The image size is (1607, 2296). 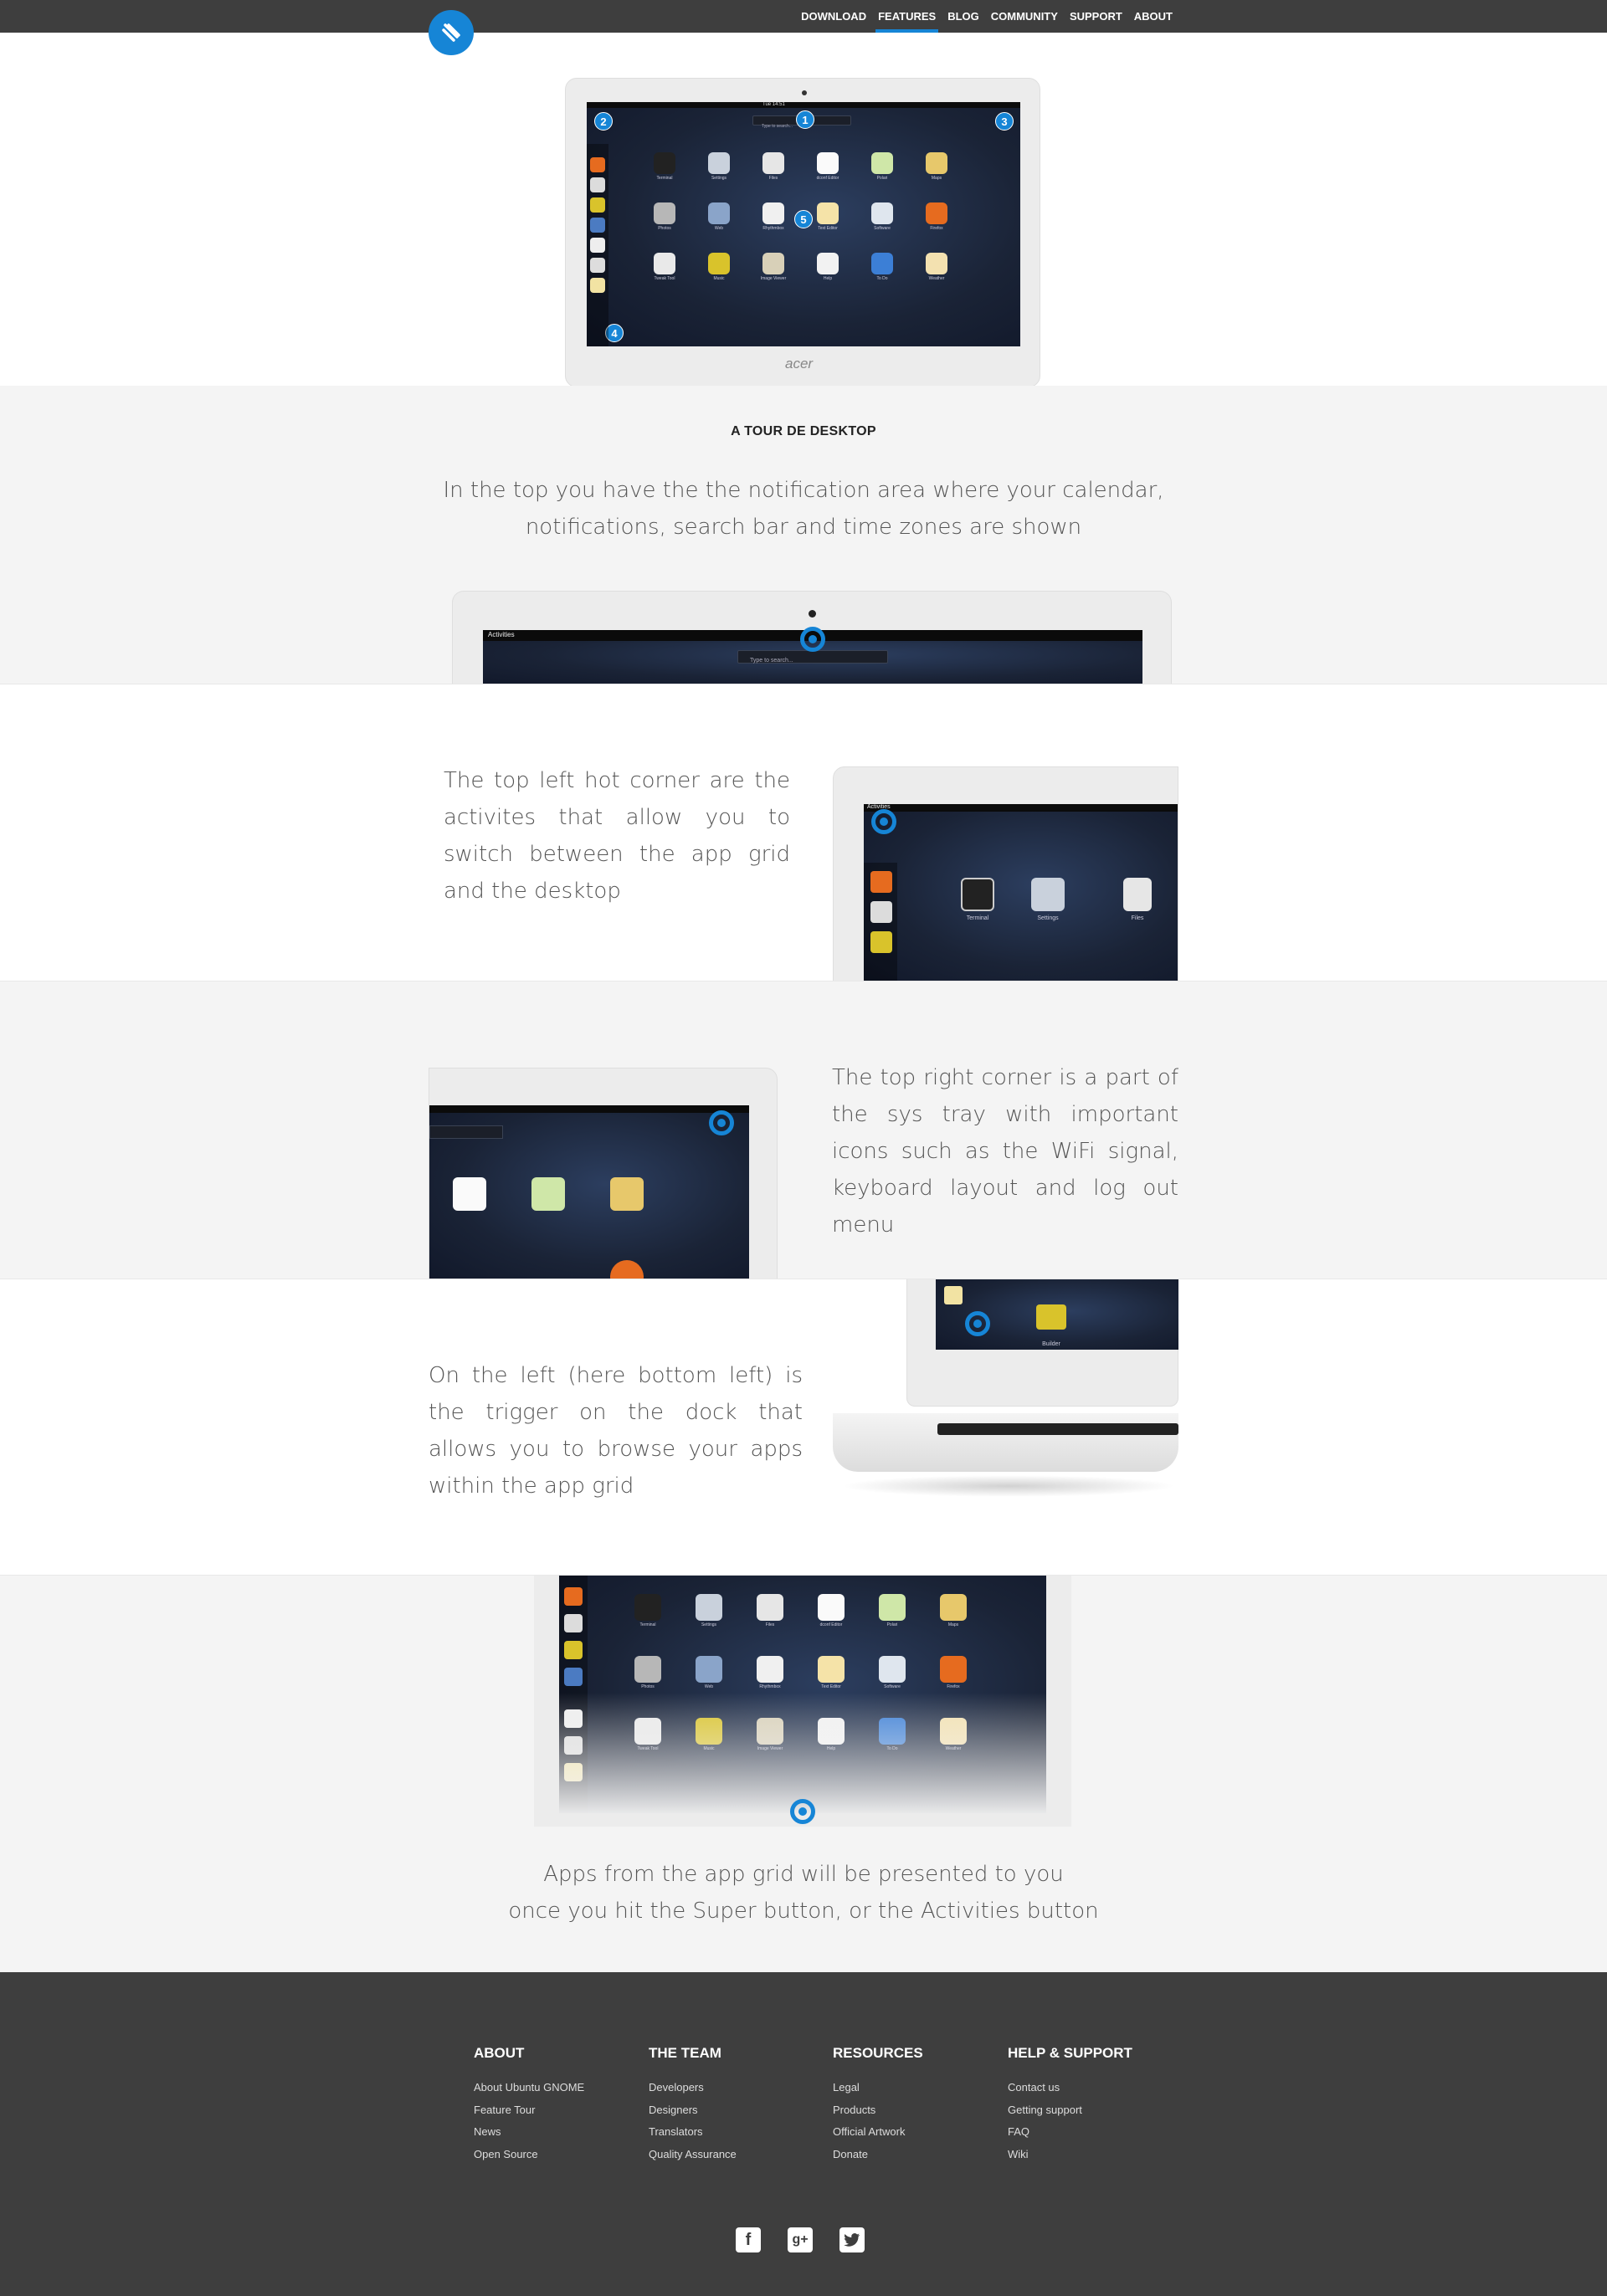 I want to click on app-label: Text Editor, so click(x=828, y=228).